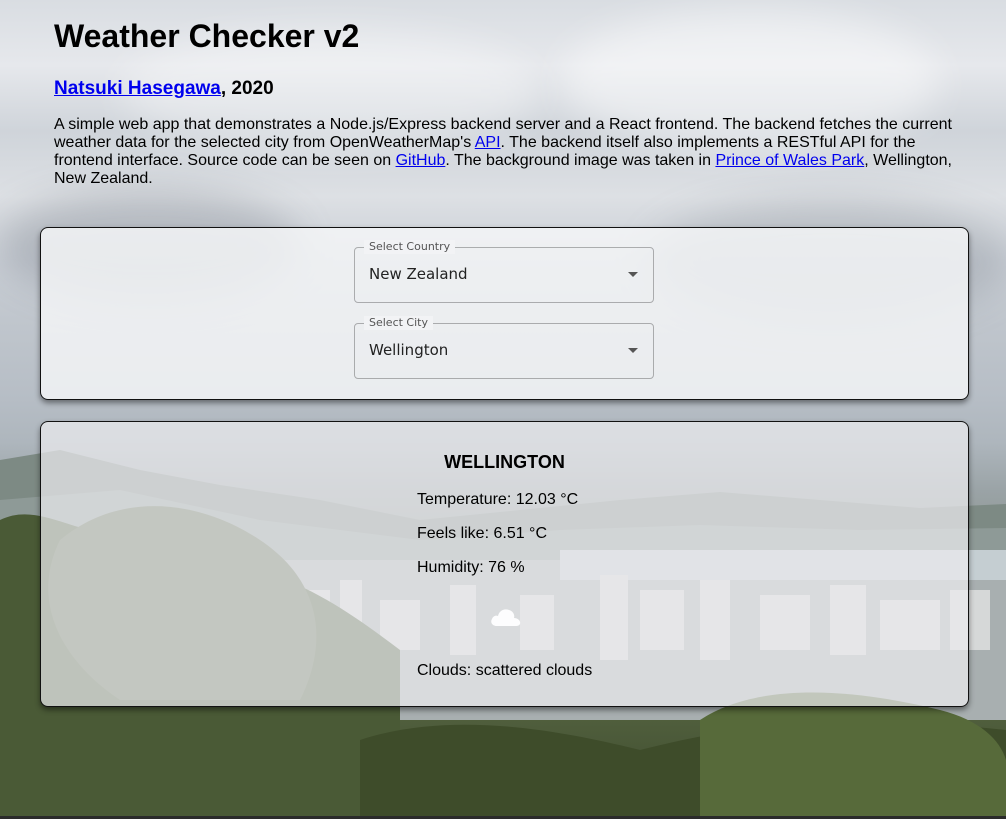  I want to click on author-link: Natsuki Hasegawa, so click(137, 88).